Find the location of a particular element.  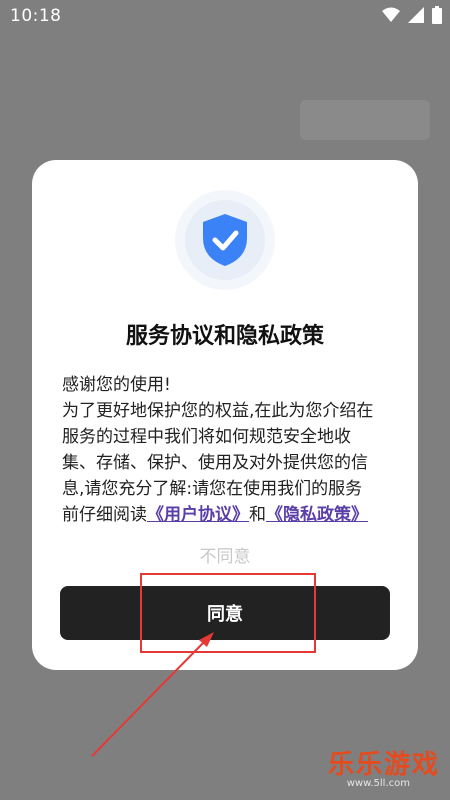

body-line: 服务的过程中我们将如何规范安全地收 is located at coordinates (206, 437).